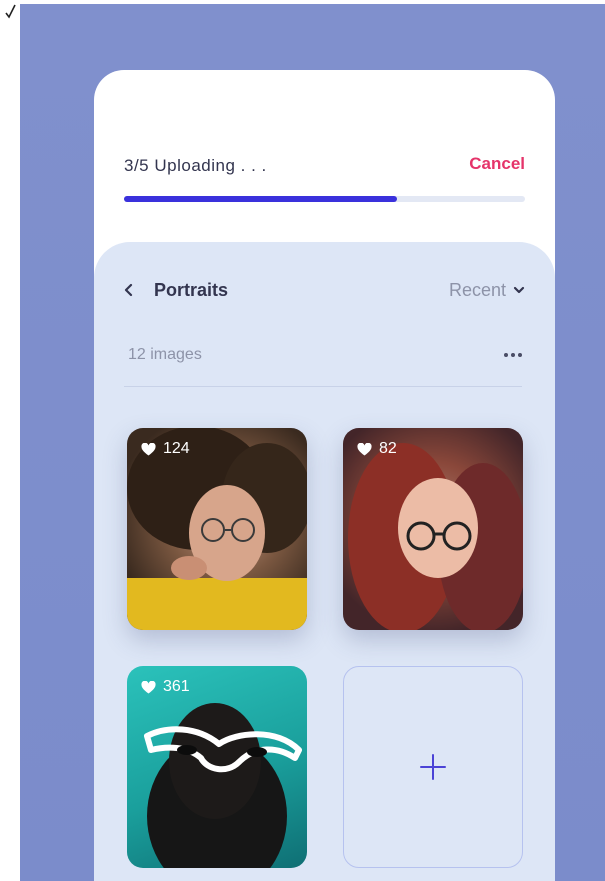 This screenshot has height=881, width=605. I want to click on photo-tile: 361, so click(217, 767).